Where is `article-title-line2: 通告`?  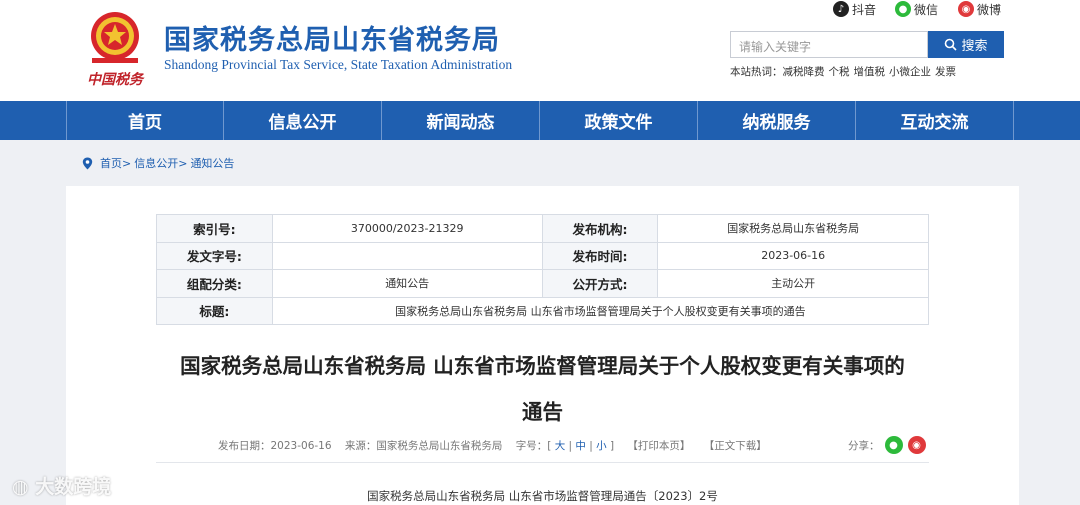 article-title-line2: 通告 is located at coordinates (542, 412).